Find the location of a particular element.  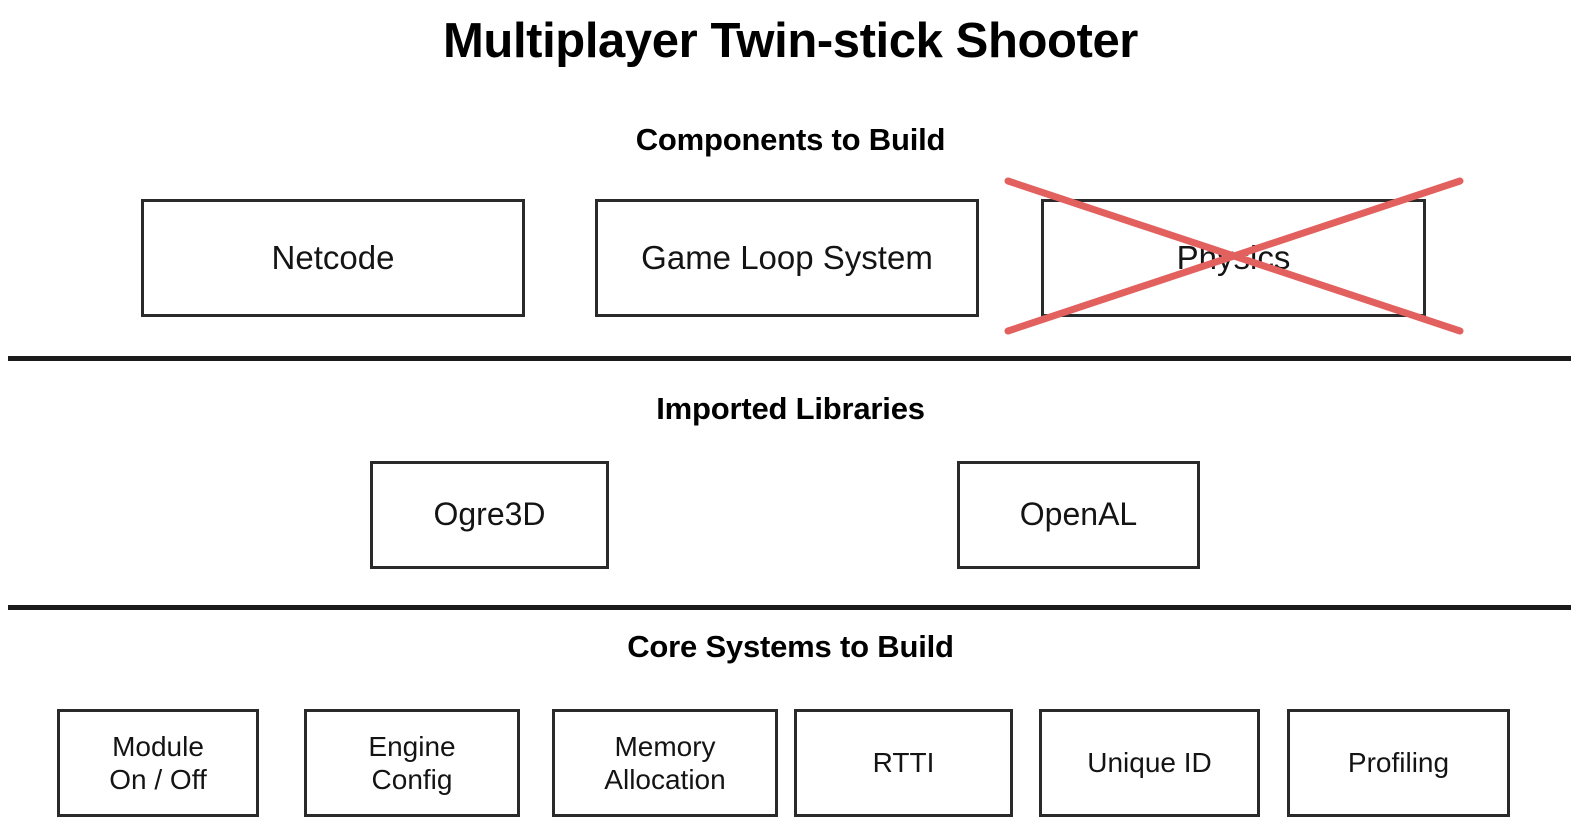

component-box-label: Physics is located at coordinates (1233, 257).